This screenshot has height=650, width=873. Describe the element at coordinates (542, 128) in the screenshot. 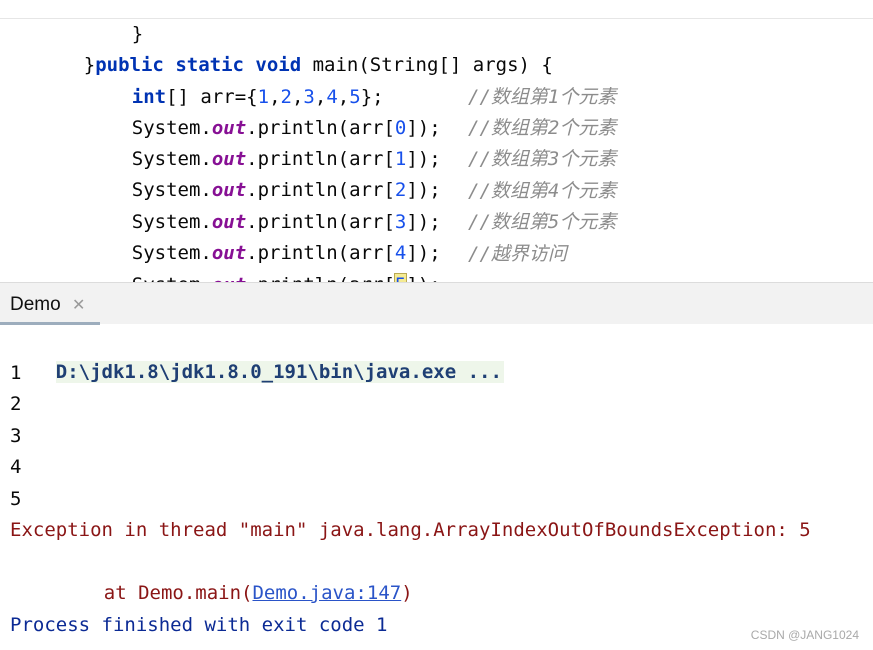

I see `comment: //数组第2个元素` at that location.